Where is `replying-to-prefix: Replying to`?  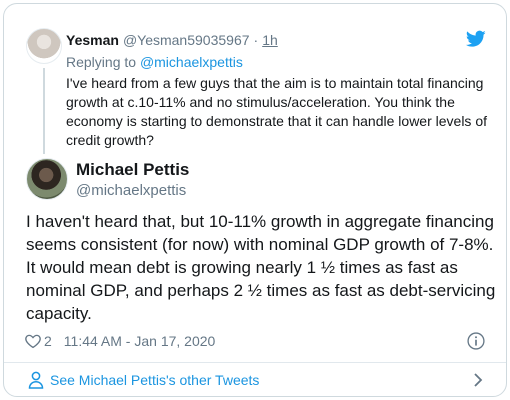
replying-to-prefix: Replying to is located at coordinates (101, 62).